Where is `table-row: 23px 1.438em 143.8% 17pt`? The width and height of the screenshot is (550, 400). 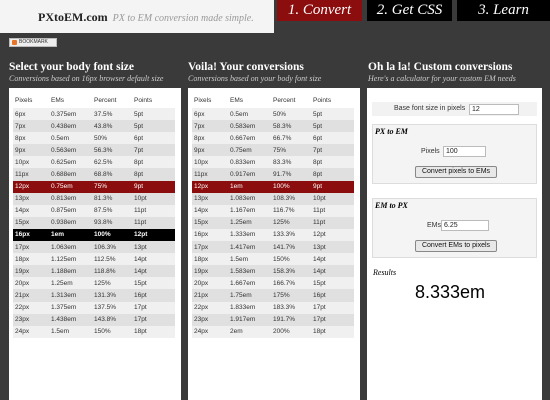
table-row: 23px 1.438em 143.8% 17pt is located at coordinates (94, 319).